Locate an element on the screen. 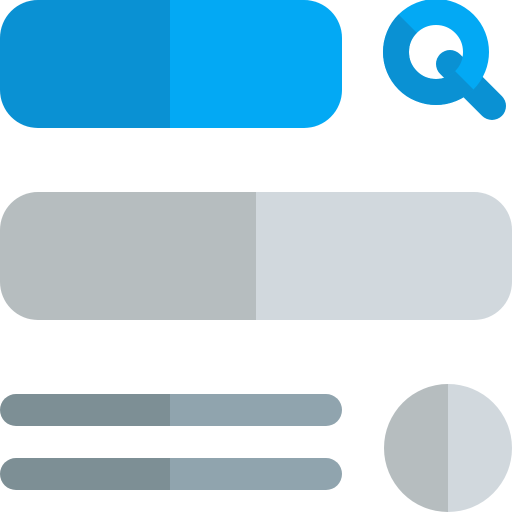  text-line-2-left is located at coordinates (85, 474).